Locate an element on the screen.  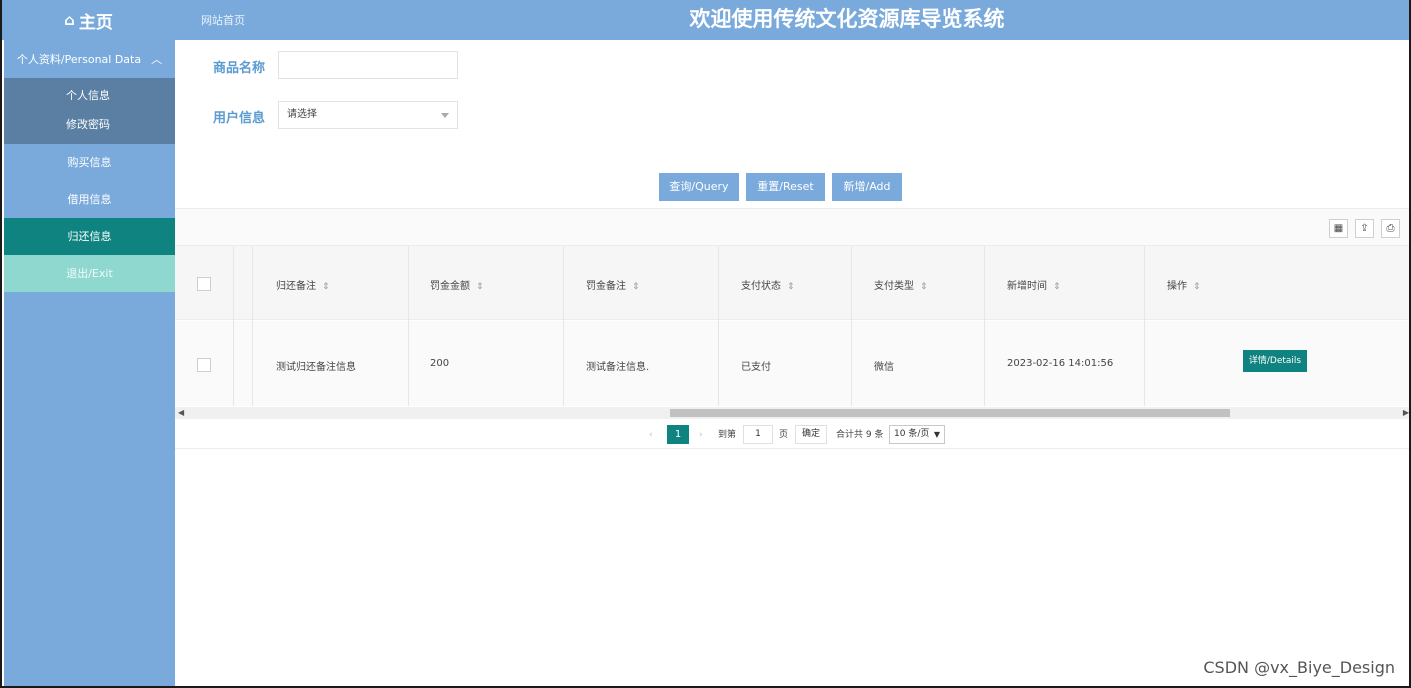
cell-fine-amount: 200 is located at coordinates (440, 363).